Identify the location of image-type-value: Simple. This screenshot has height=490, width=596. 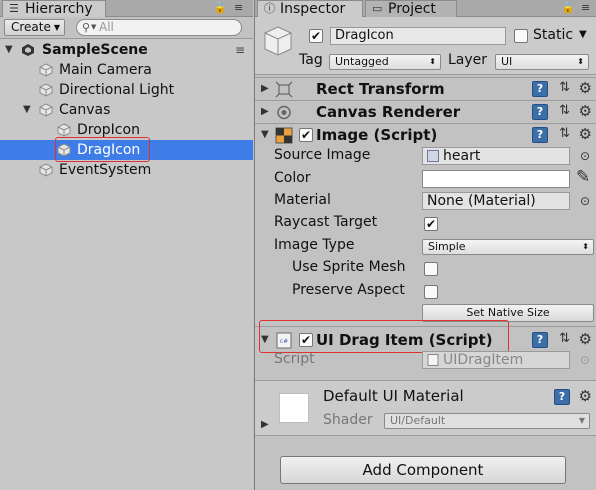
(447, 246).